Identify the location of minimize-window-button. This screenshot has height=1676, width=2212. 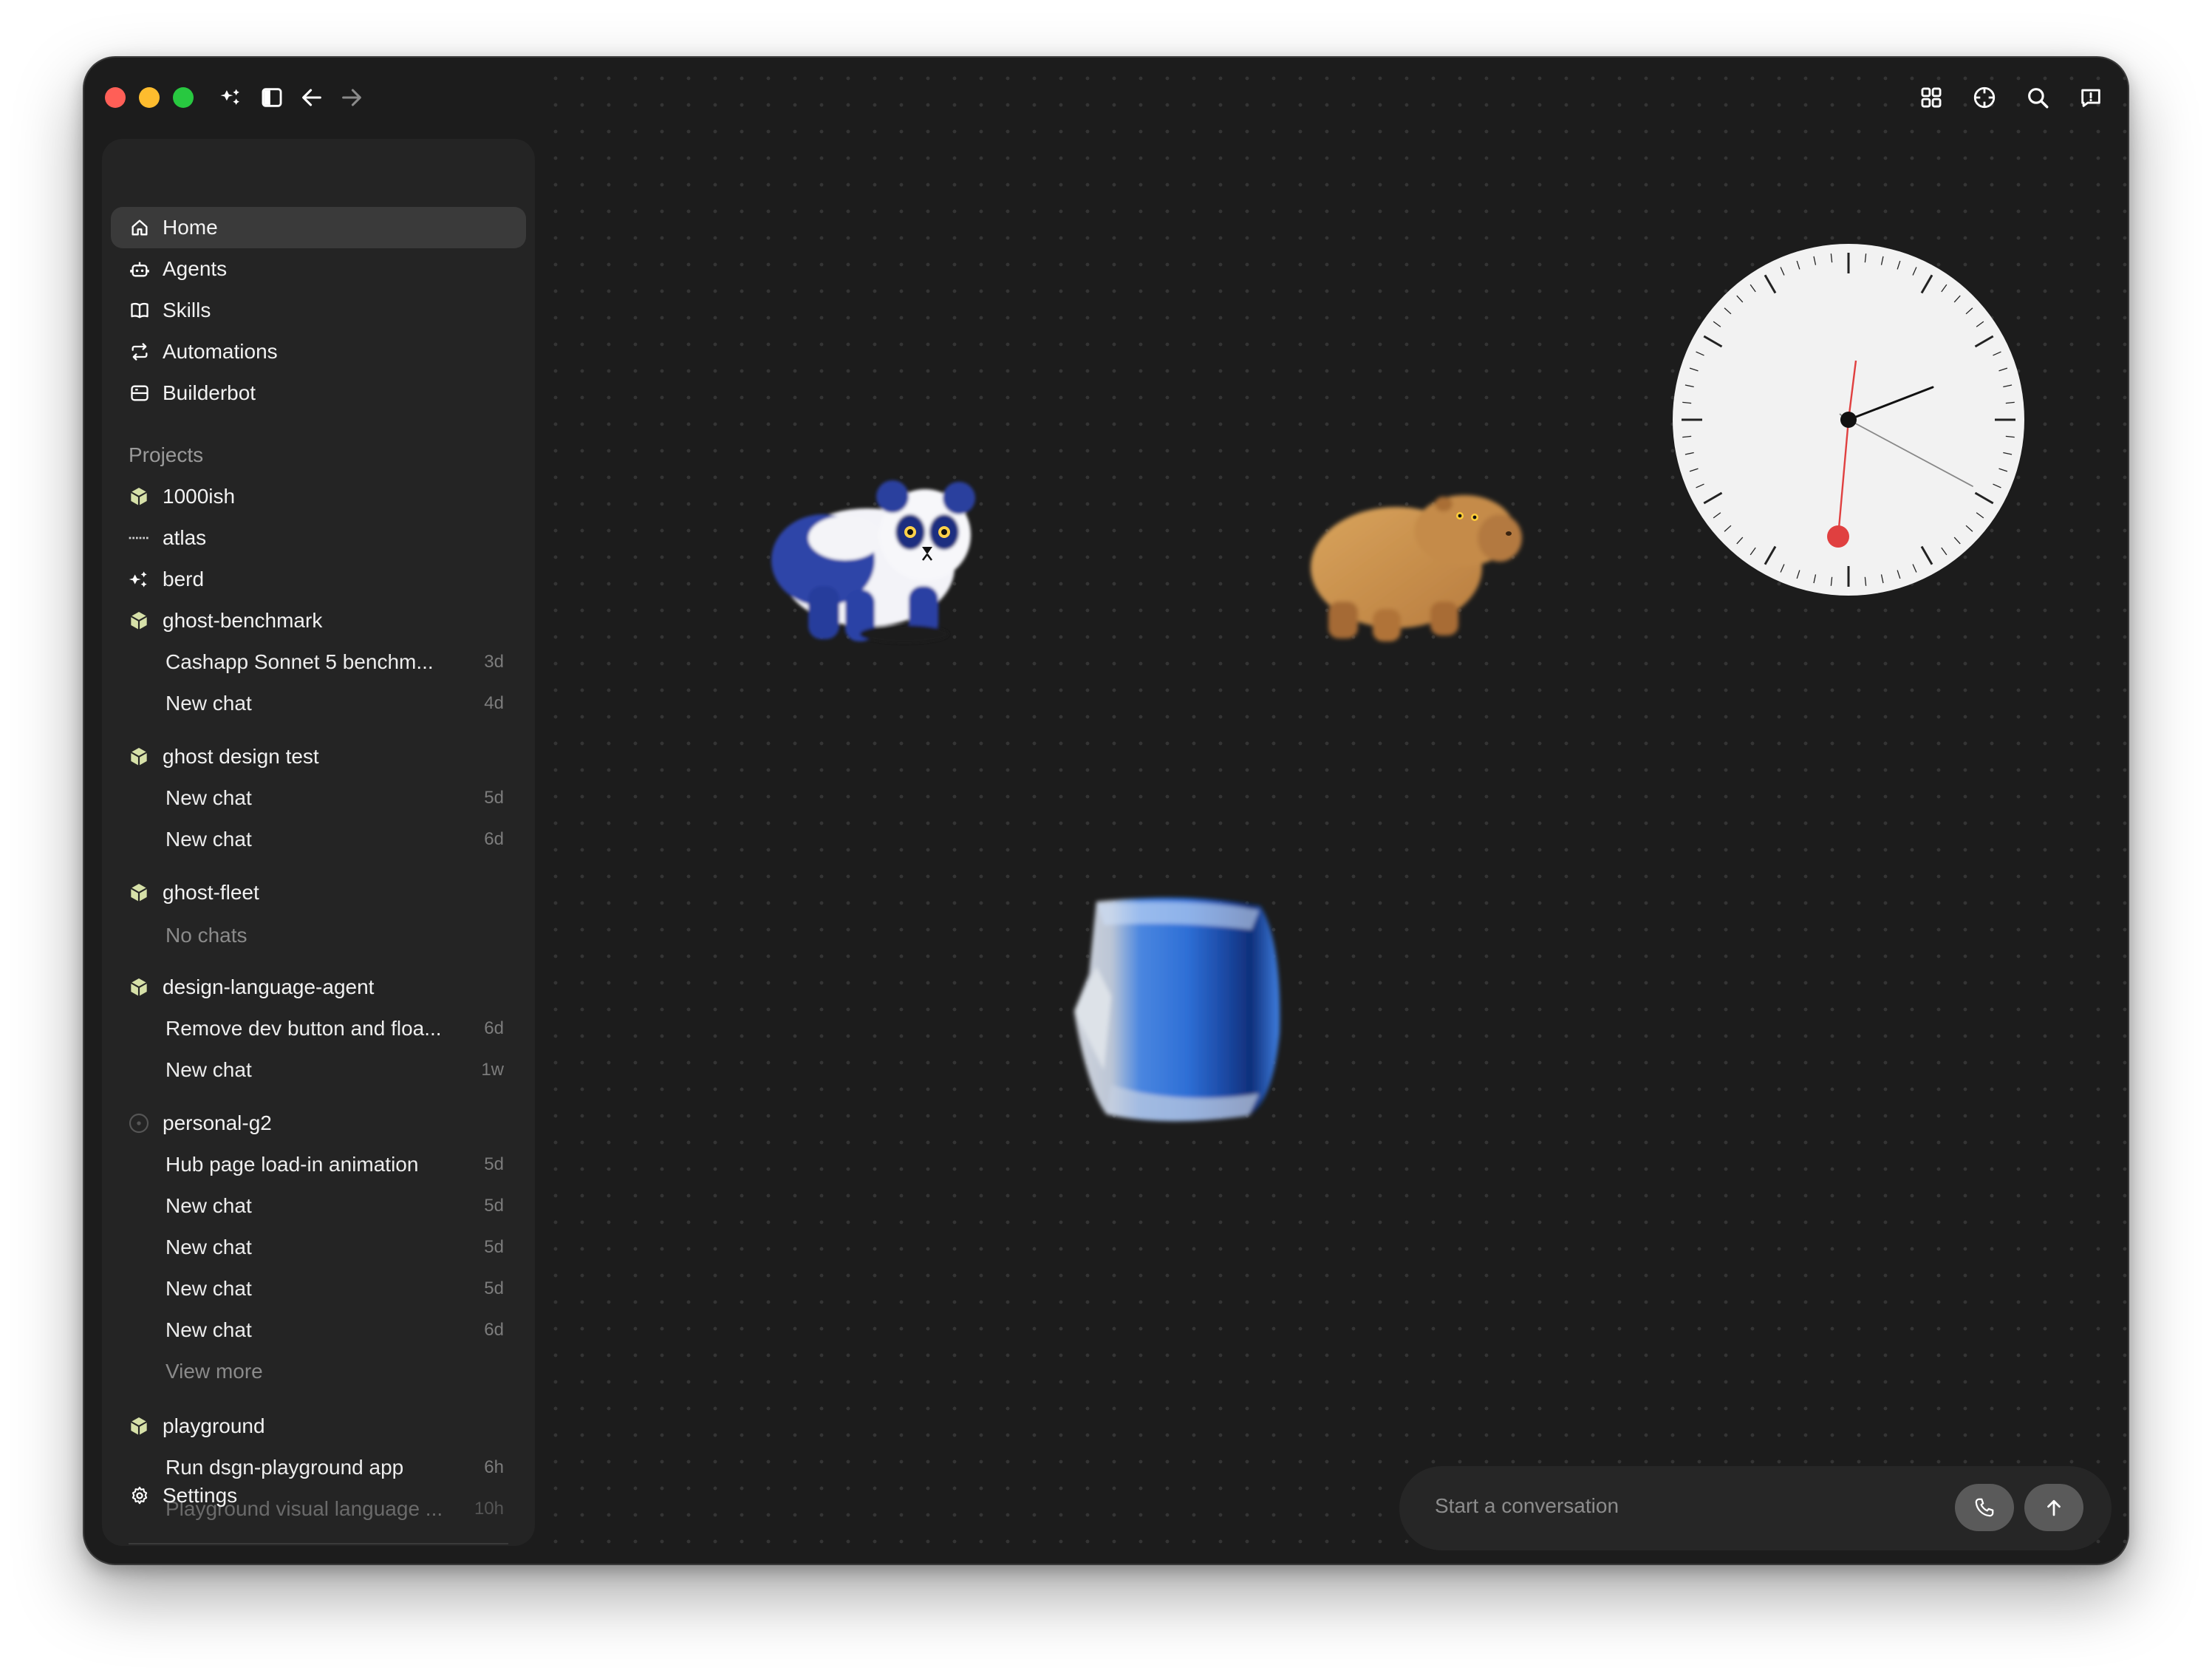
(149, 97).